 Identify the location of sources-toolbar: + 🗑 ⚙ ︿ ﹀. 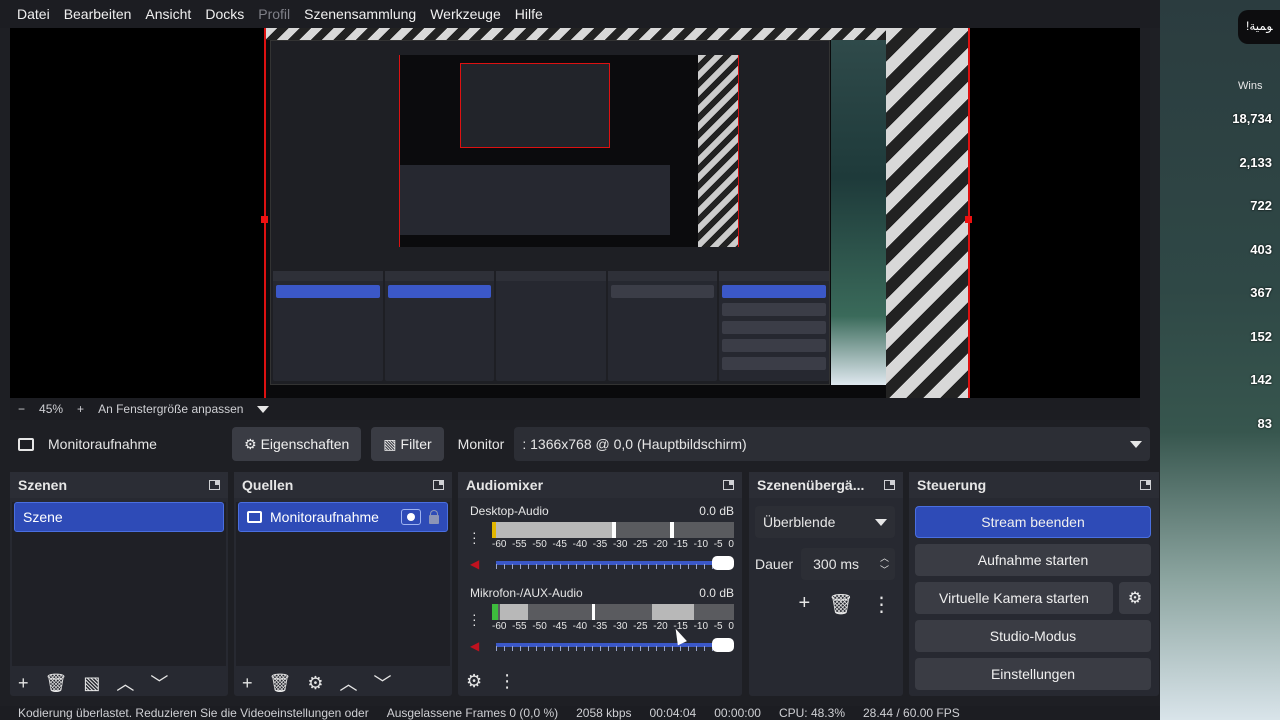
(343, 683).